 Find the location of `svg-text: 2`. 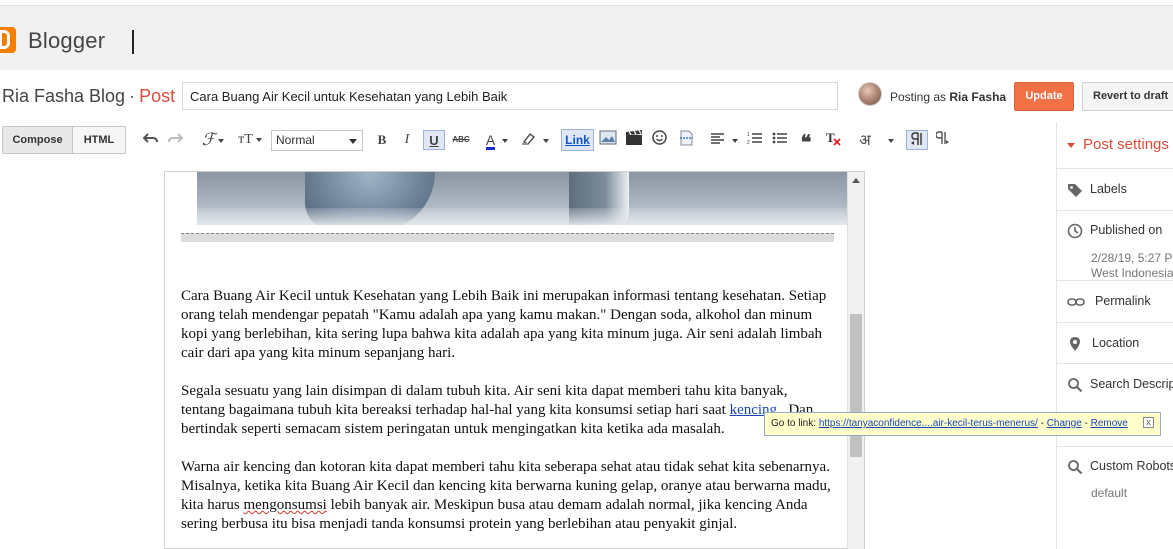

svg-text: 2 is located at coordinates (748, 142).